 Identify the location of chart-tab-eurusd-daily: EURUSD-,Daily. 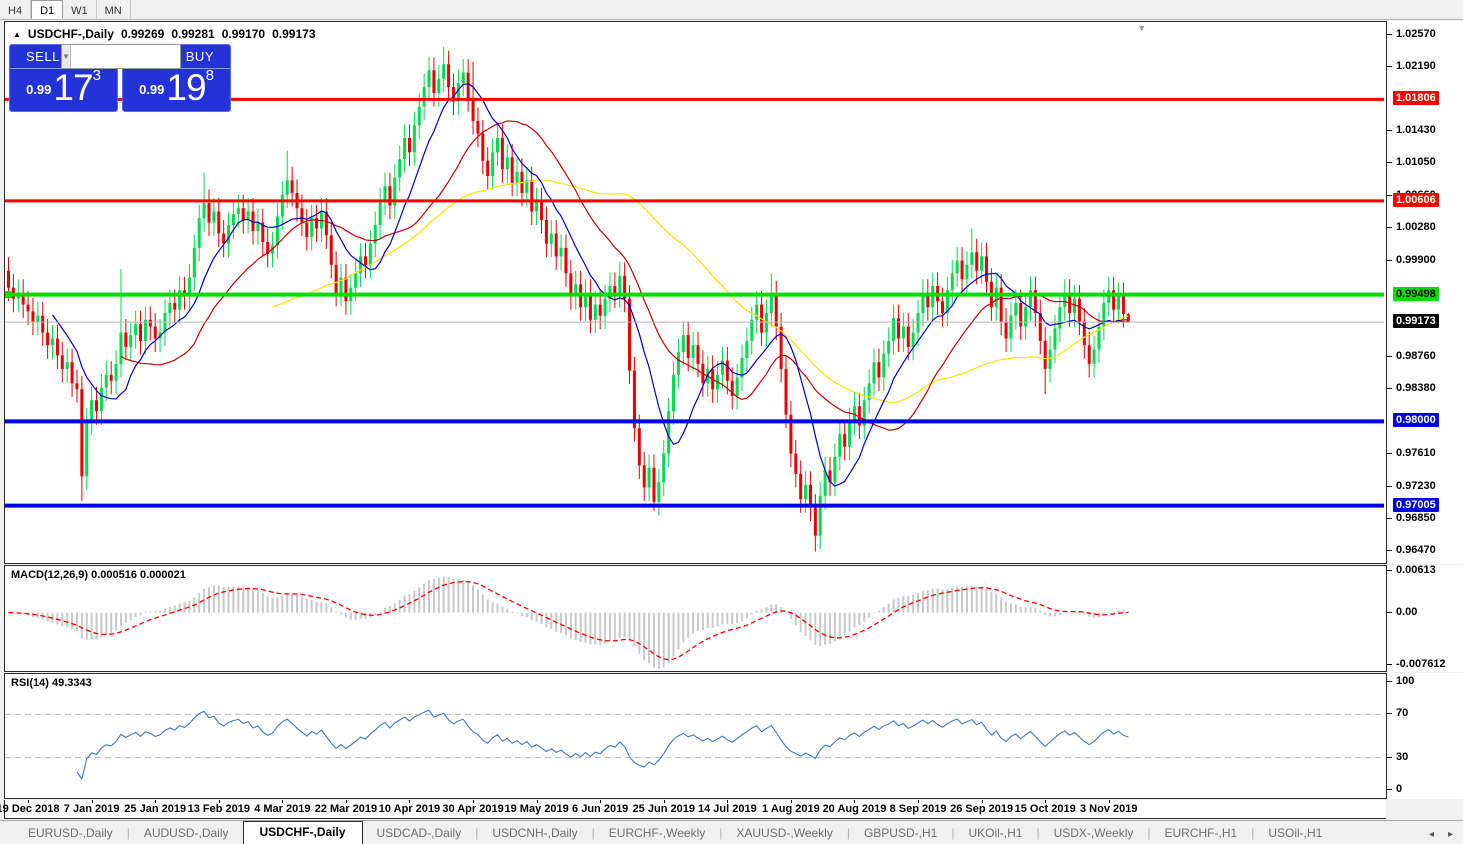
(70, 833).